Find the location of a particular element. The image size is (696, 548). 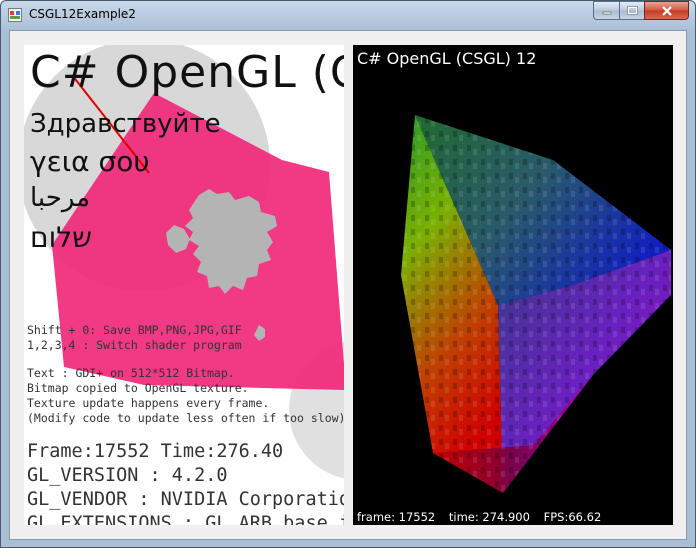

status-fps: FPS:66.62 is located at coordinates (572, 517).